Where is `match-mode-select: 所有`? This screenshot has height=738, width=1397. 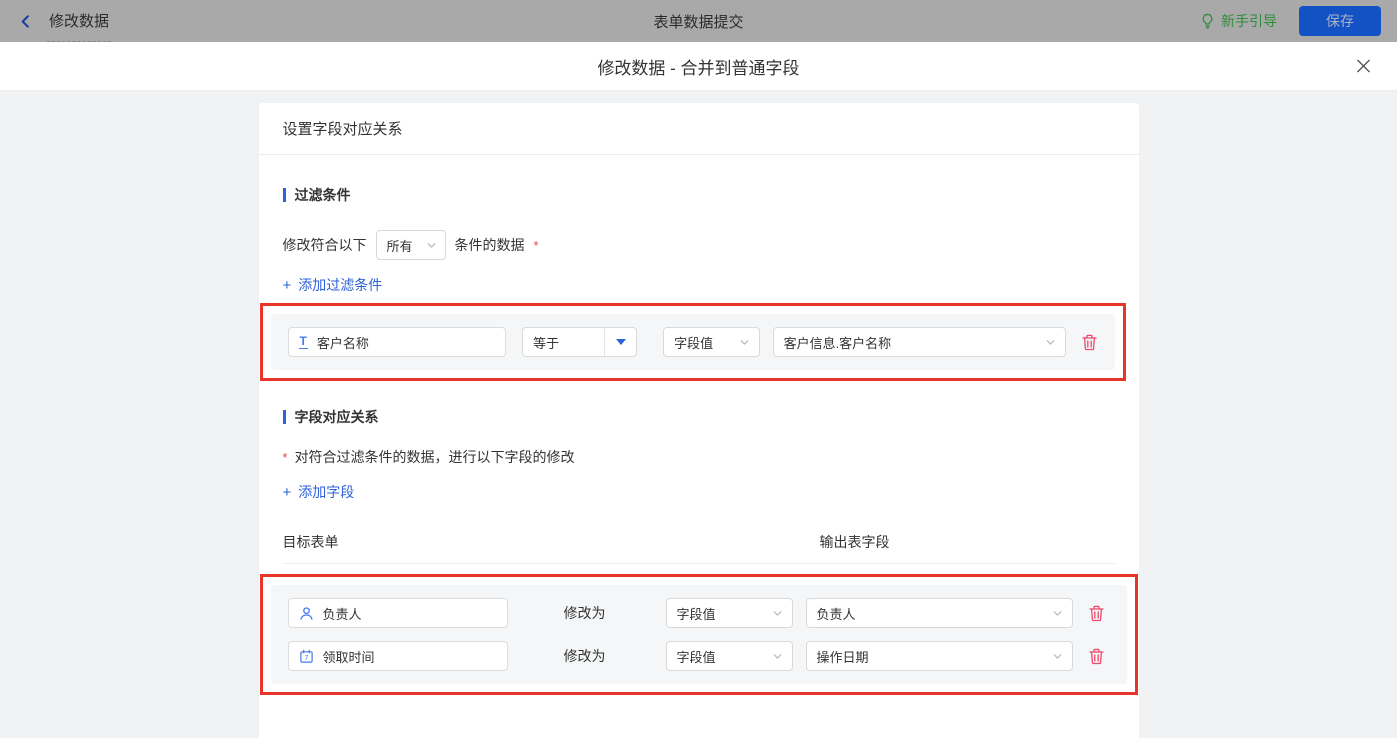 match-mode-select: 所有 is located at coordinates (410, 245).